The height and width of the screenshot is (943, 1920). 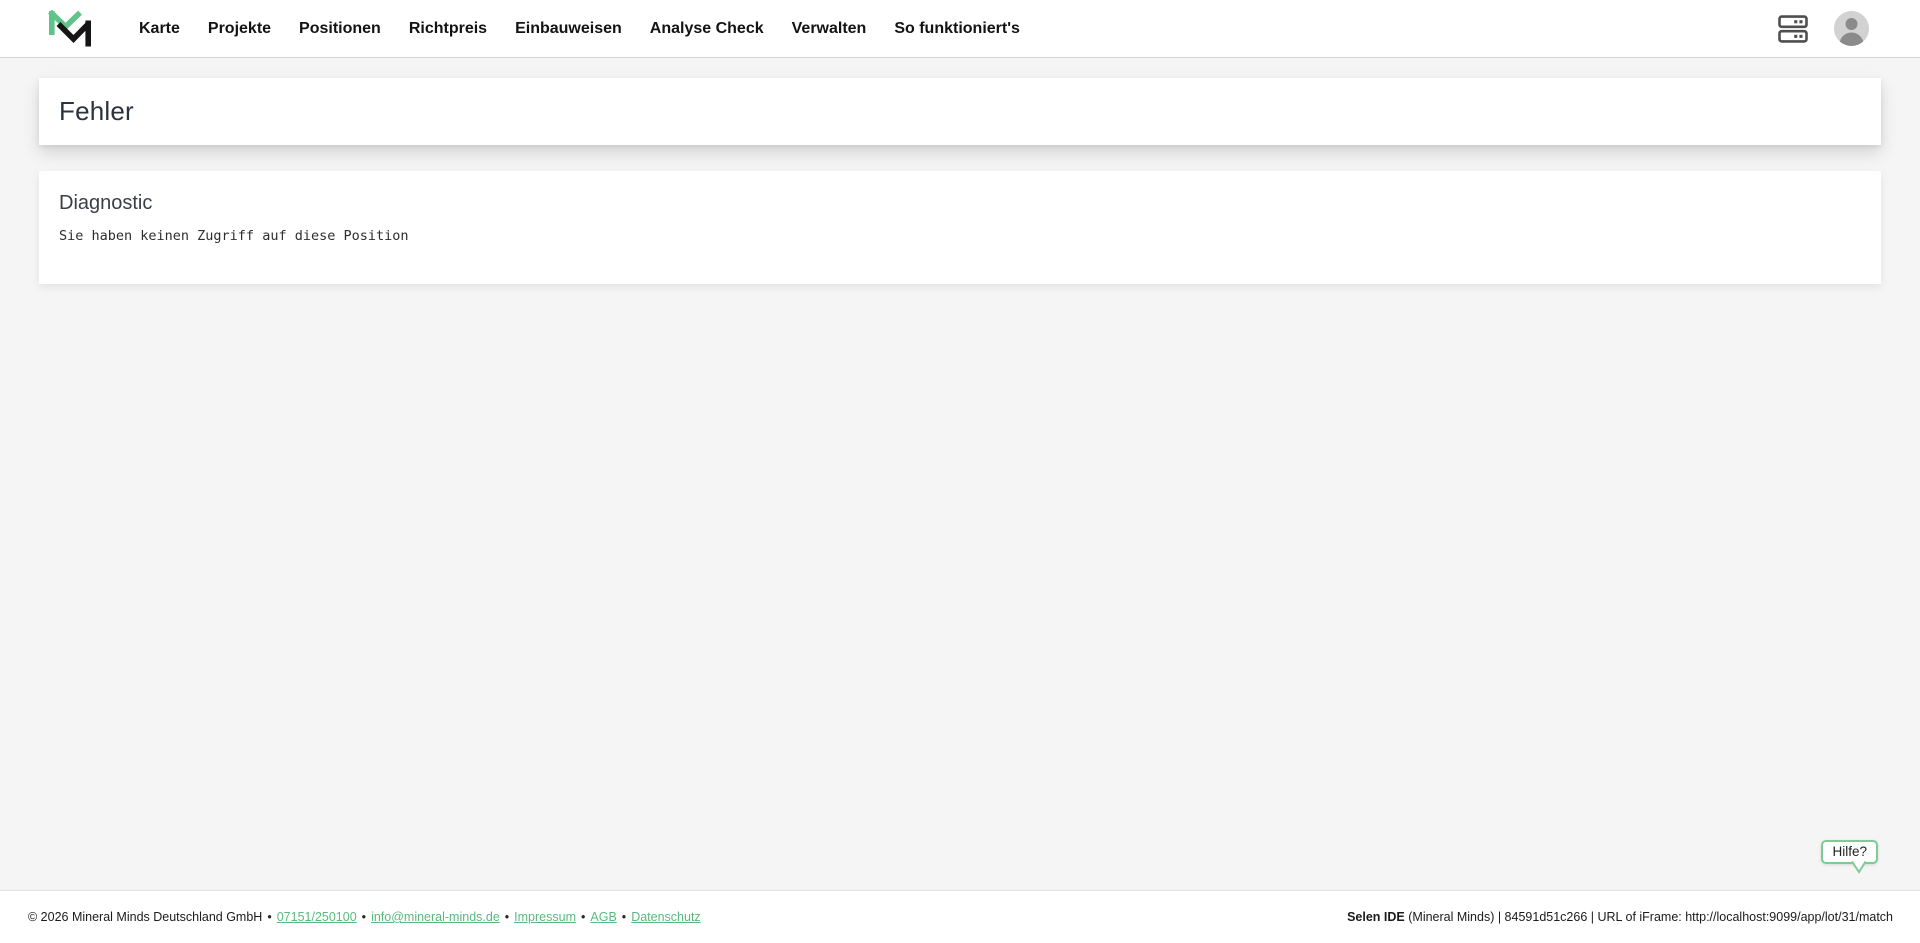 I want to click on help-bubble-tail, so click(x=1859, y=867).